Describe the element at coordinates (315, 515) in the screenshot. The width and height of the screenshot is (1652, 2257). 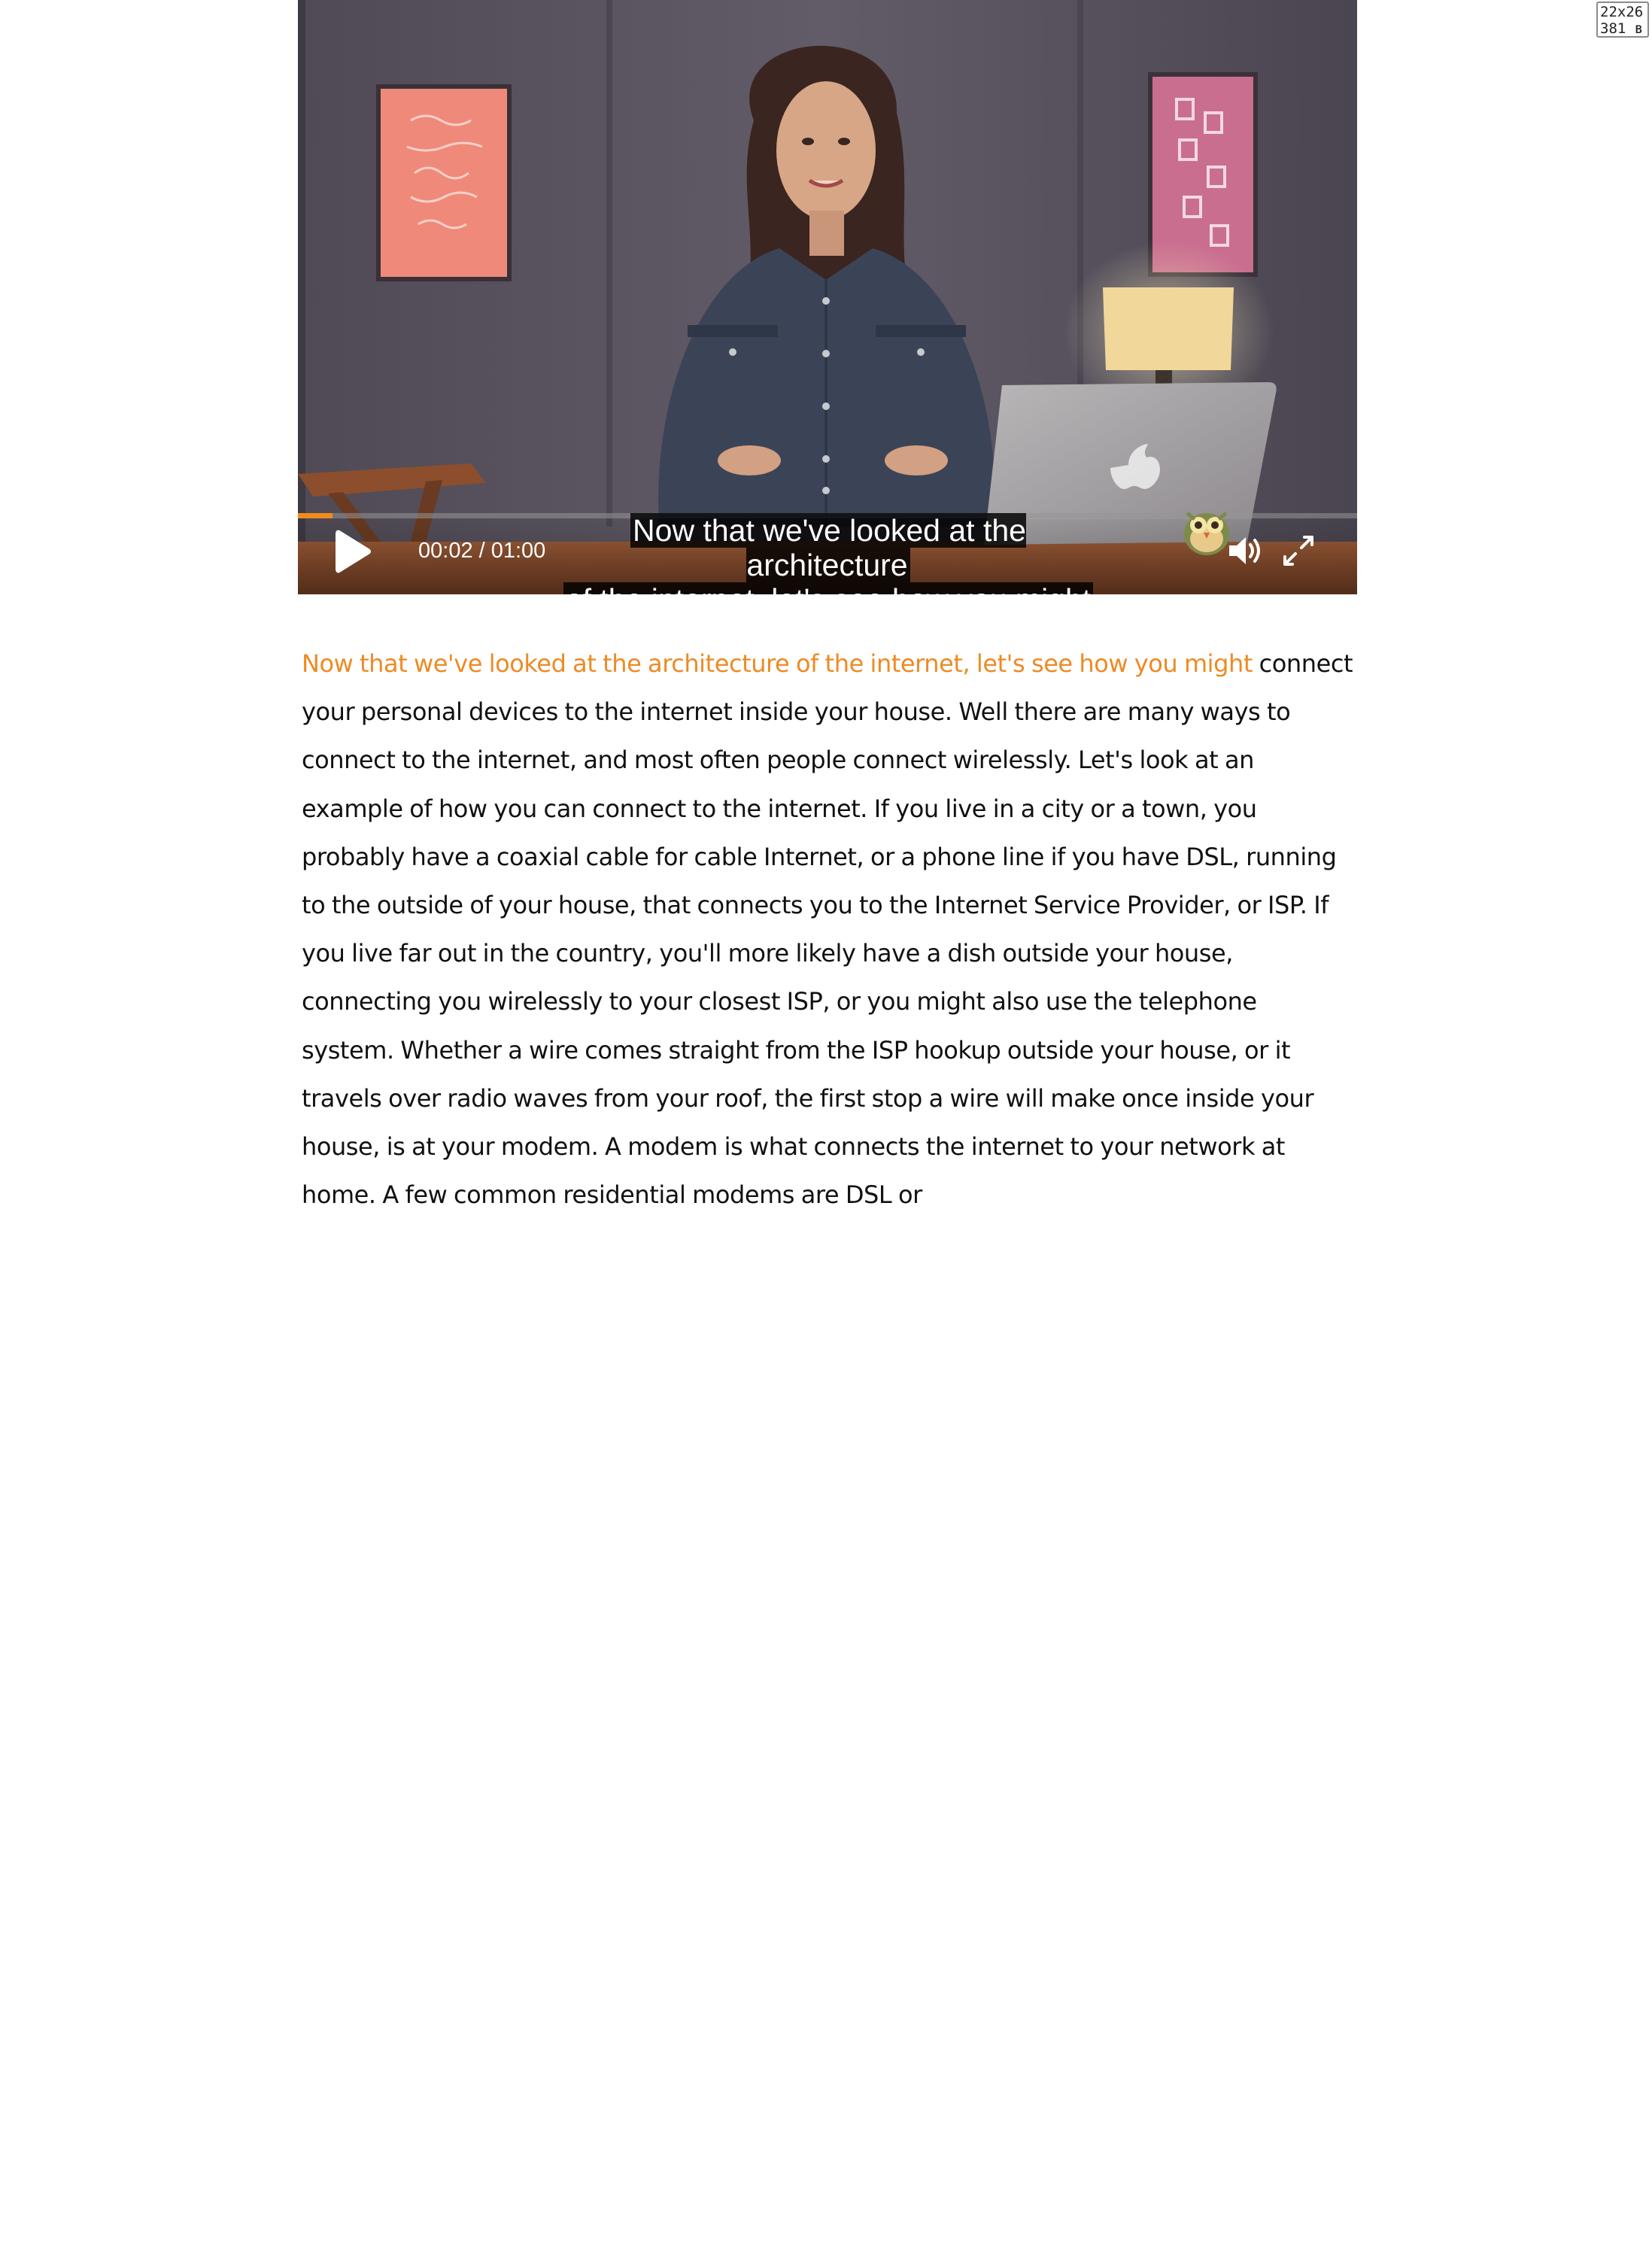
I see `progress-fill` at that location.